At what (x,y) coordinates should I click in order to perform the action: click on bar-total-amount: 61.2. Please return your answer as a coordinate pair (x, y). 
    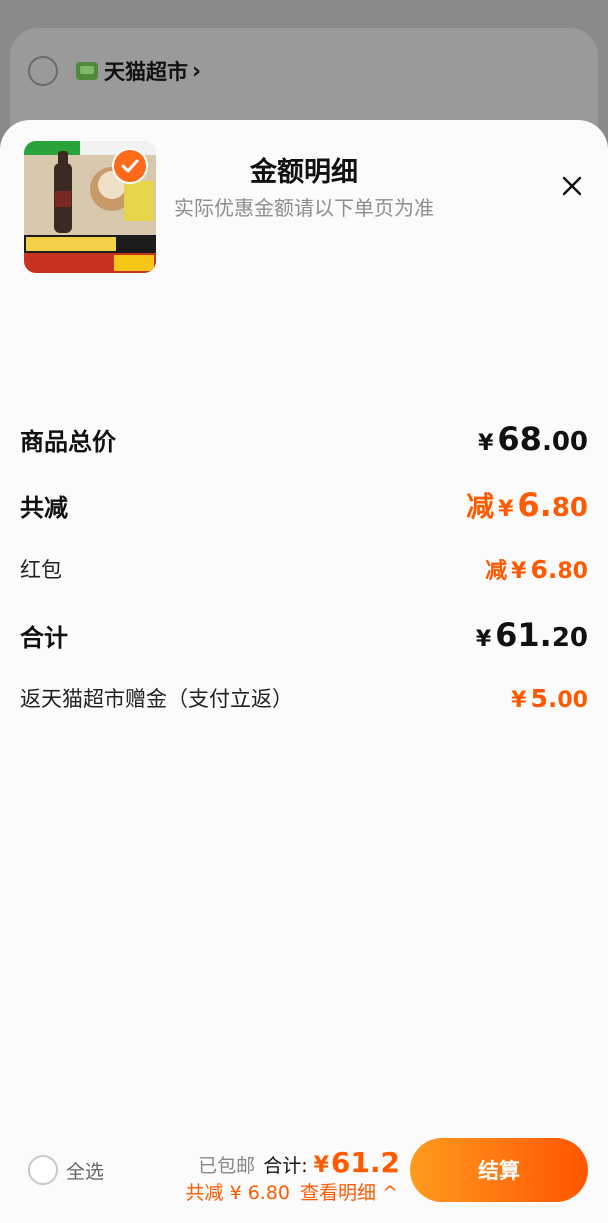
    Looking at the image, I should click on (365, 1162).